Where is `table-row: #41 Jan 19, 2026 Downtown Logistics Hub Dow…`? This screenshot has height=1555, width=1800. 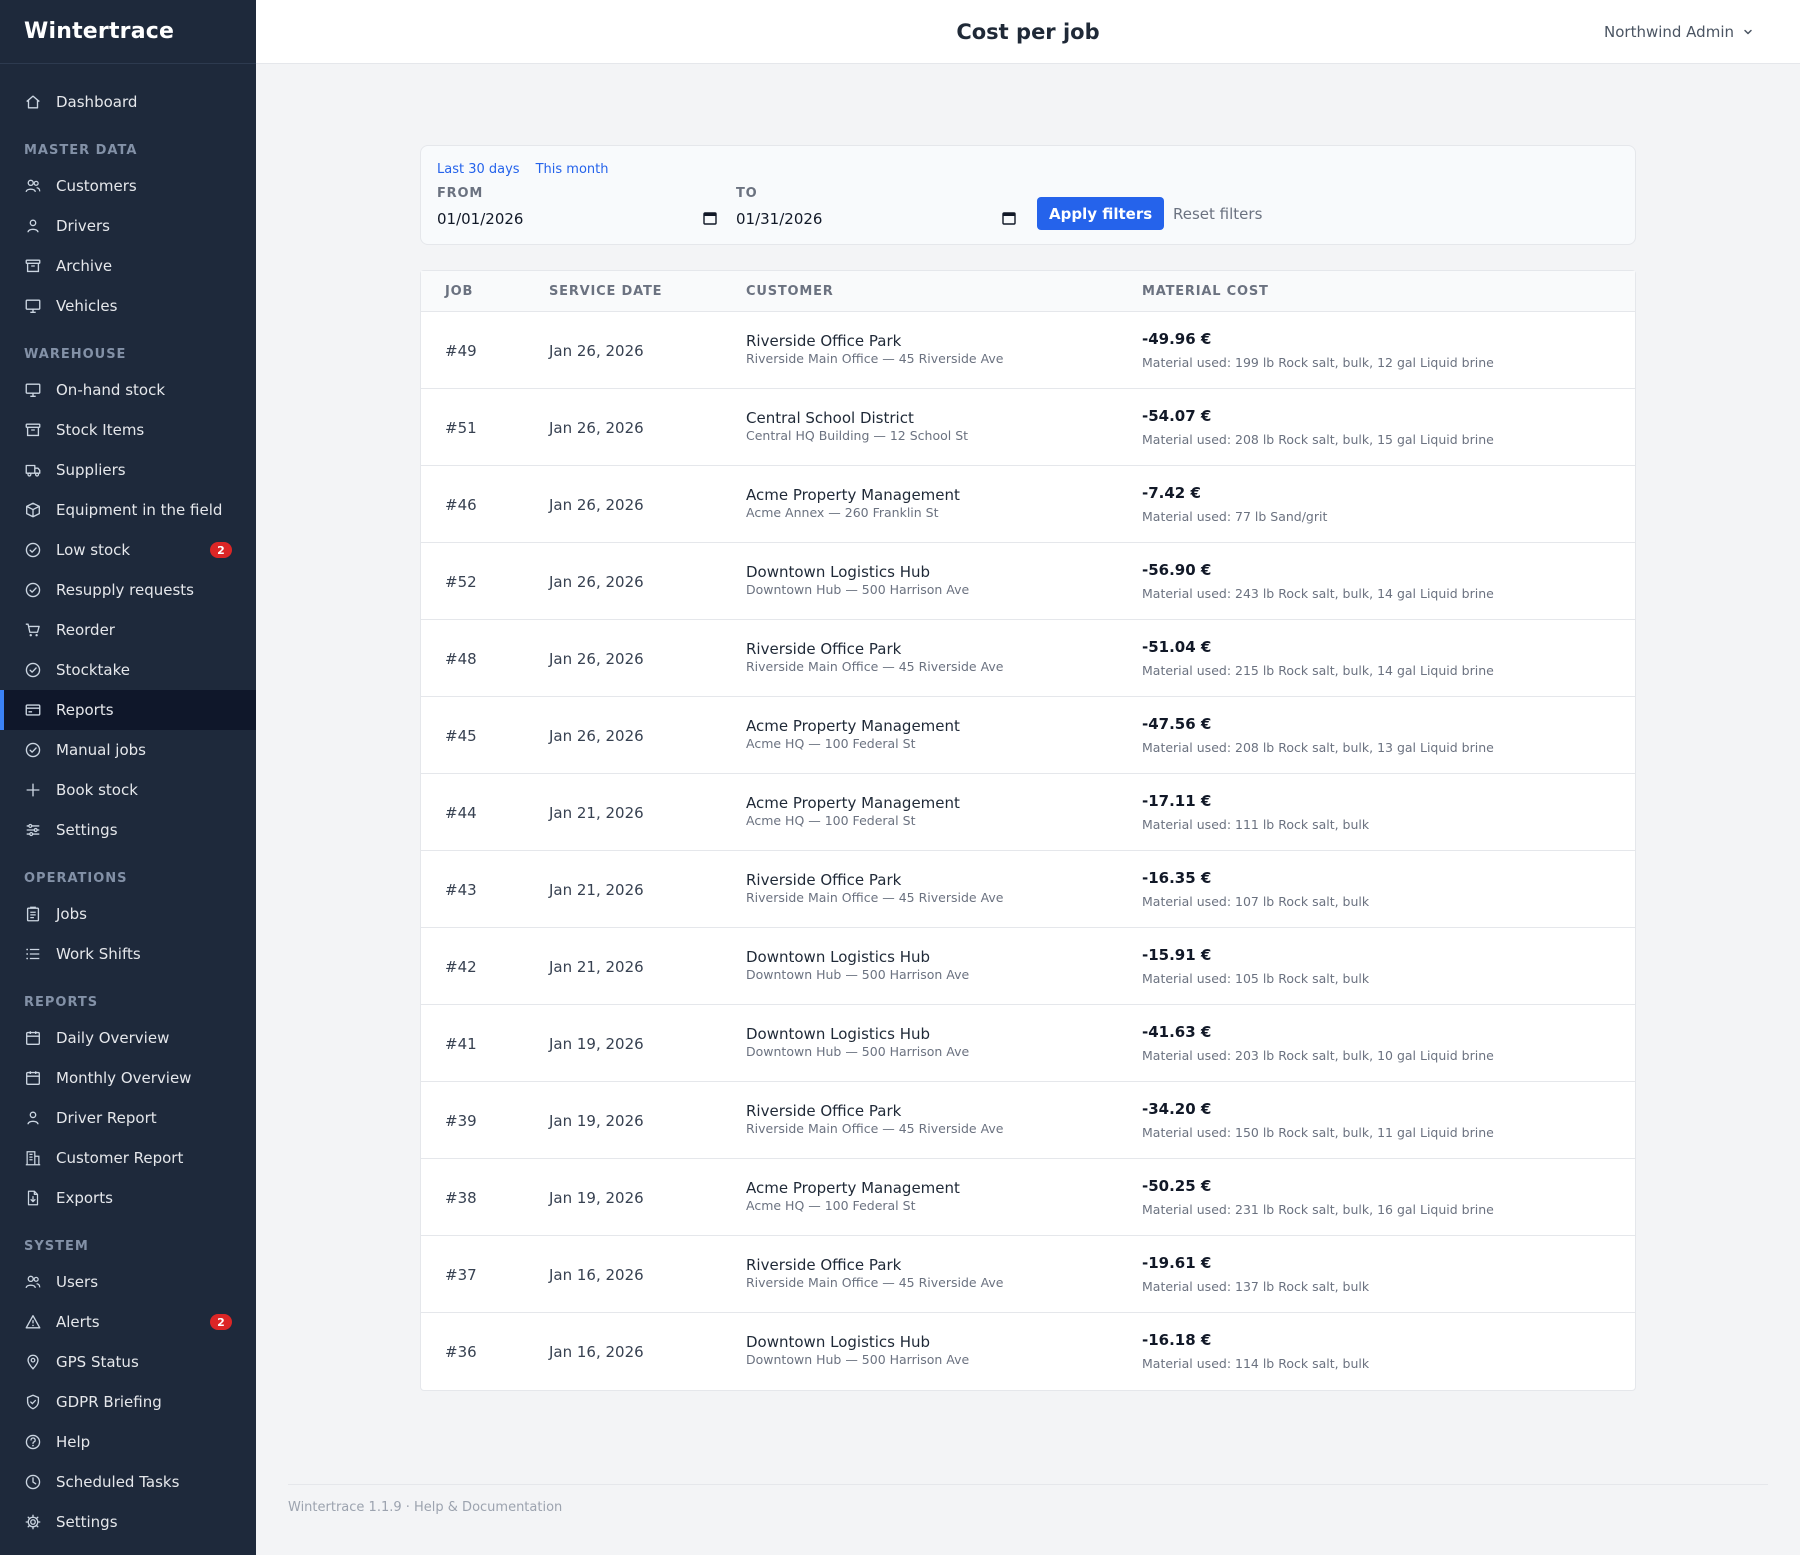
table-row: #41 Jan 19, 2026 Downtown Logistics Hub Dow… is located at coordinates (1028, 1043).